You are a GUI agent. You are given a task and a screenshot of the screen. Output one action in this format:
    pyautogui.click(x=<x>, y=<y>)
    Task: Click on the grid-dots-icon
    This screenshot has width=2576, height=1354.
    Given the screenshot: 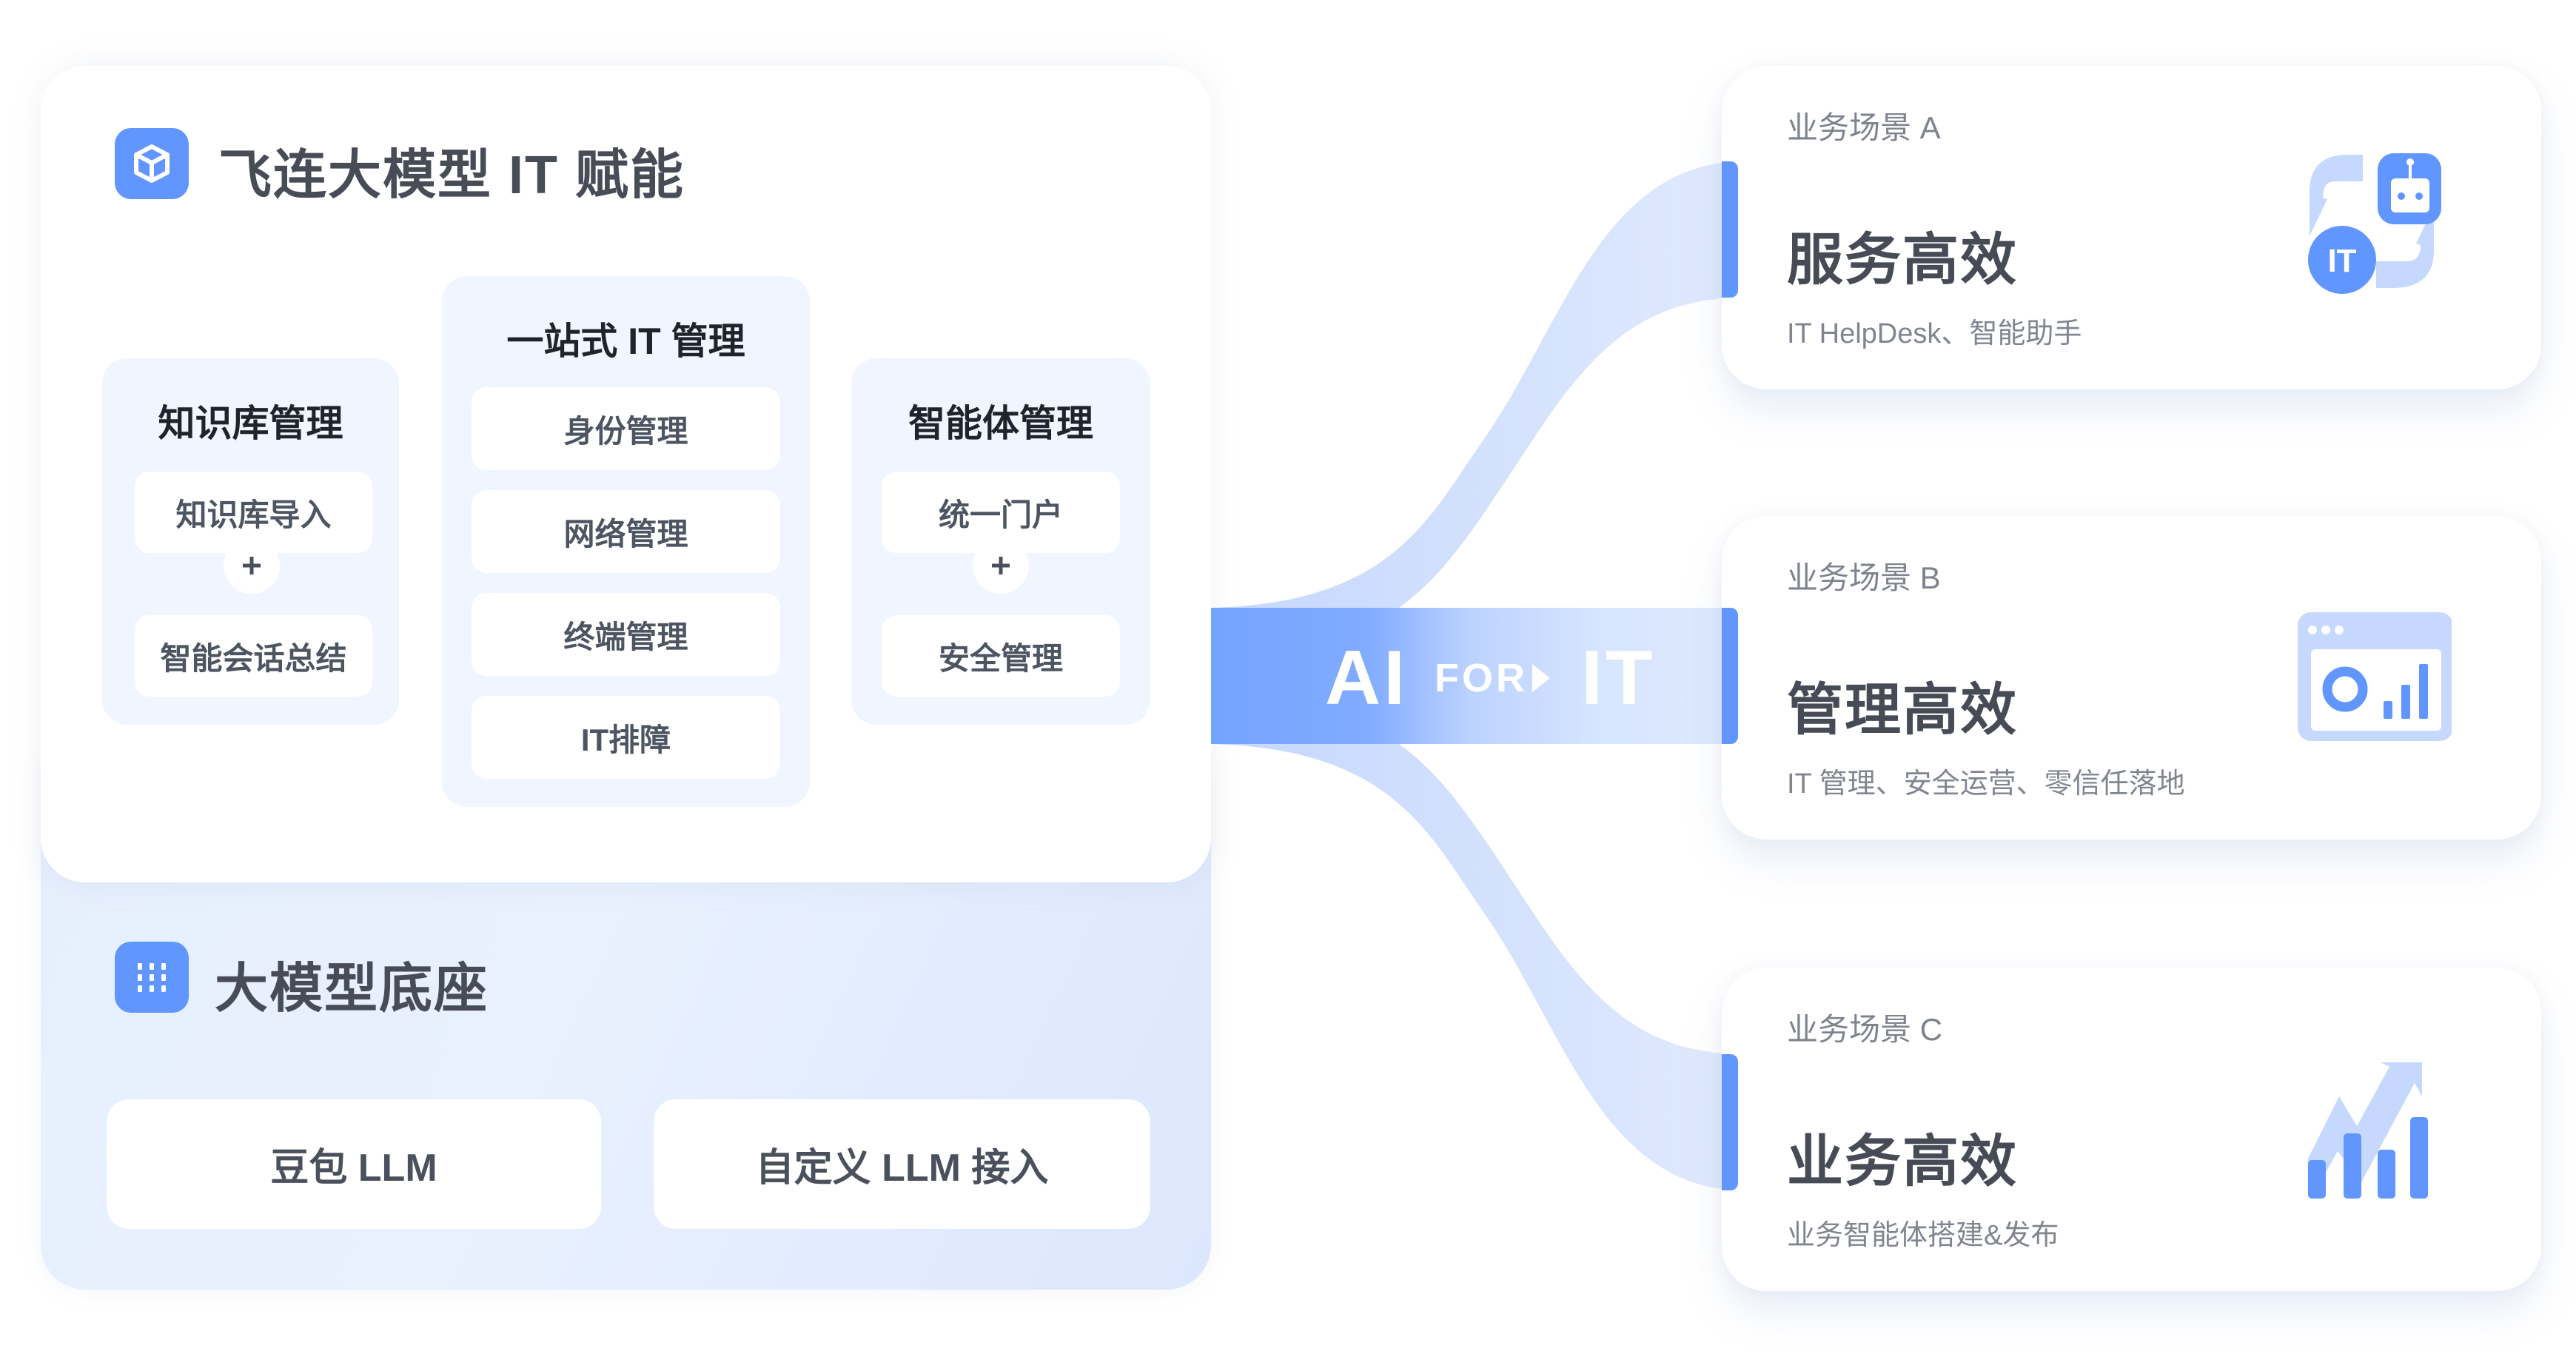 What is the action you would take?
    pyautogui.click(x=152, y=977)
    